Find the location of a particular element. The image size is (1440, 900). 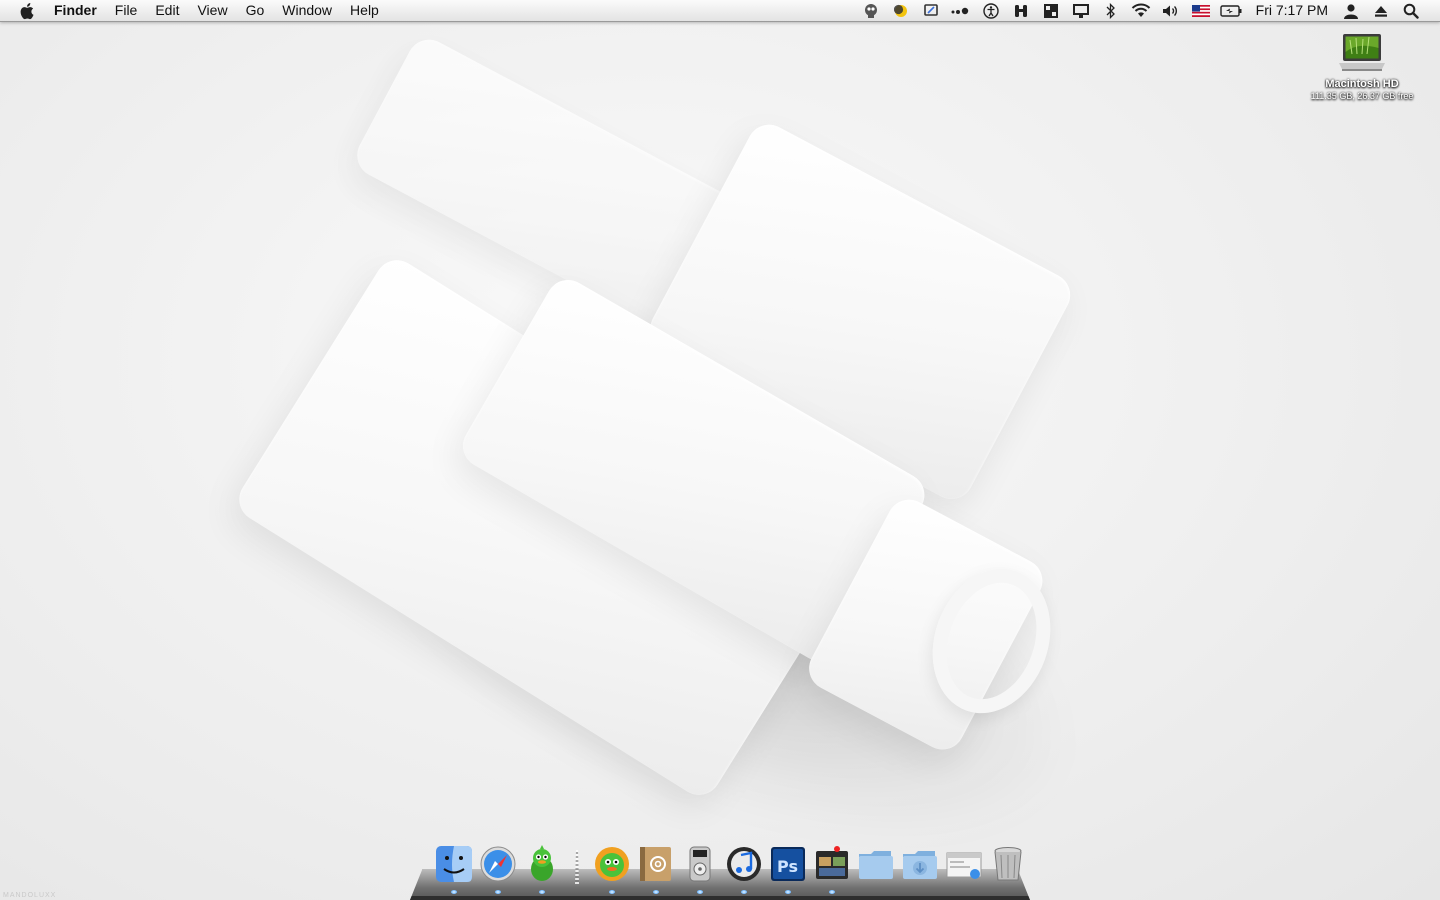

display-icon is located at coordinates (1081, 10).